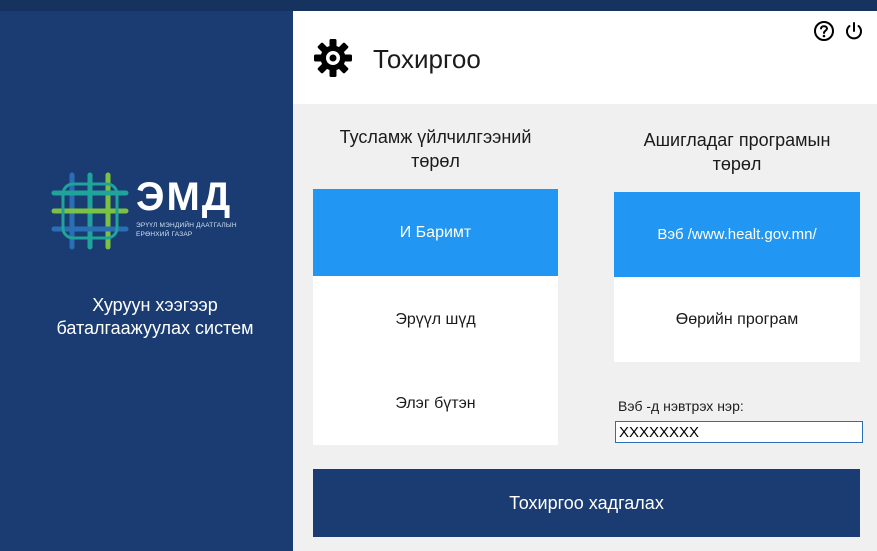 This screenshot has width=877, height=551. What do you see at coordinates (155, 305) in the screenshot?
I see `system-title-line1: Хуруун хээгээр` at bounding box center [155, 305].